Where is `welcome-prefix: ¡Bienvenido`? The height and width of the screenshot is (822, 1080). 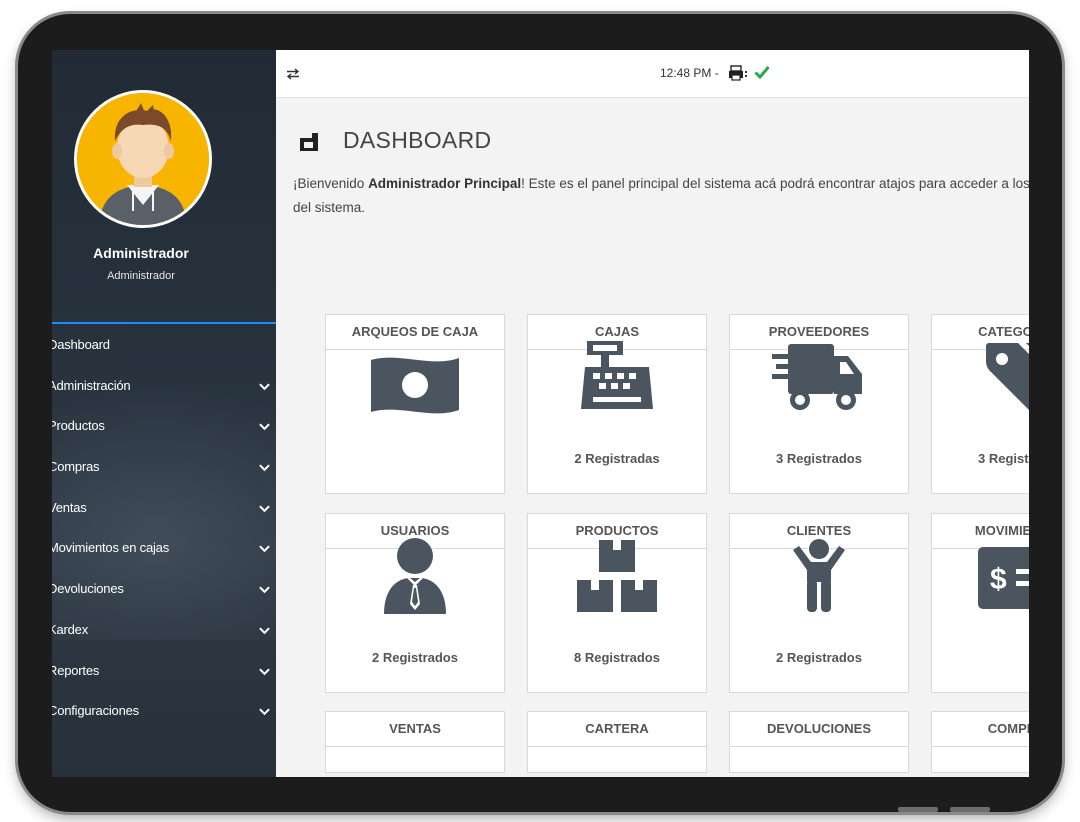 welcome-prefix: ¡Bienvenido is located at coordinates (331, 183).